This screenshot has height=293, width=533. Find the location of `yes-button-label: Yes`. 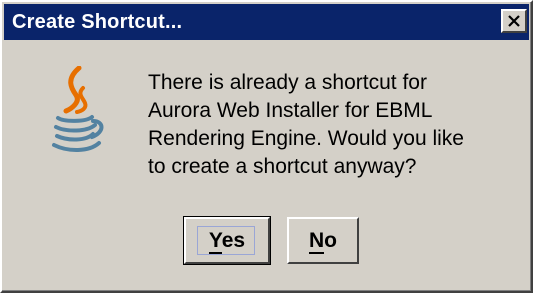

yes-button-label: Yes is located at coordinates (227, 241).